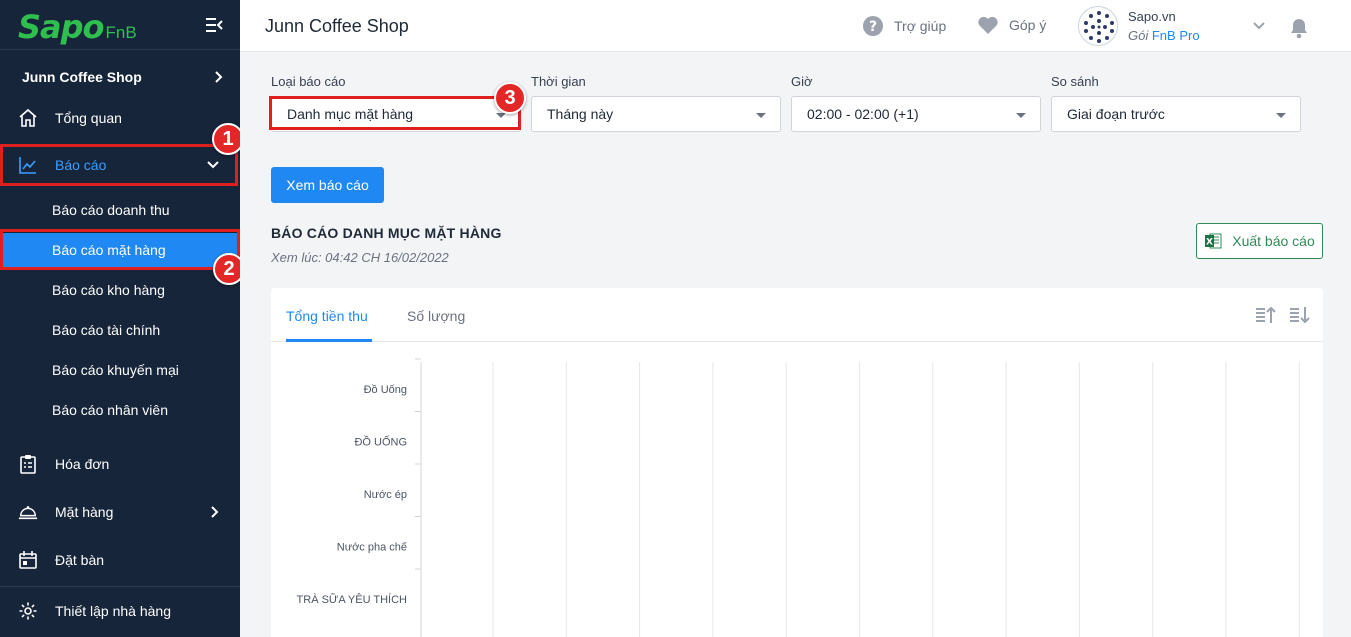  Describe the element at coordinates (113, 611) in the screenshot. I see `sidebar-item-label: Thiết lập nhà hàng` at that location.